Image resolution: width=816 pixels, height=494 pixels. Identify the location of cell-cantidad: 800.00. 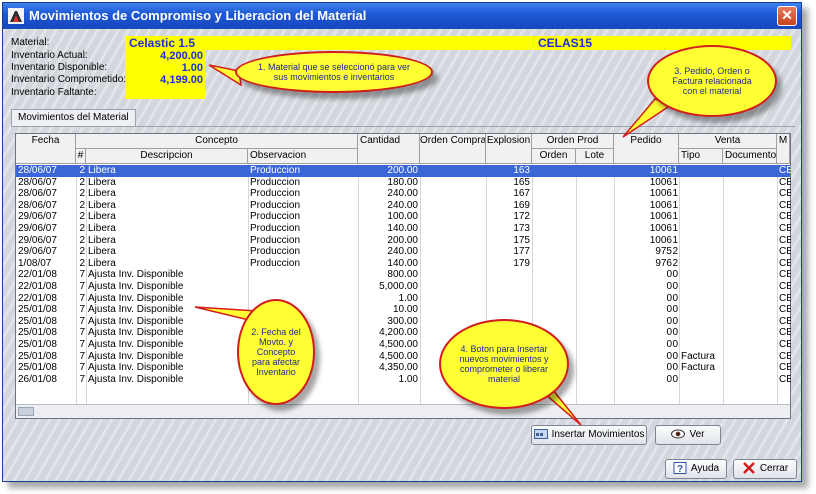
(402, 275).